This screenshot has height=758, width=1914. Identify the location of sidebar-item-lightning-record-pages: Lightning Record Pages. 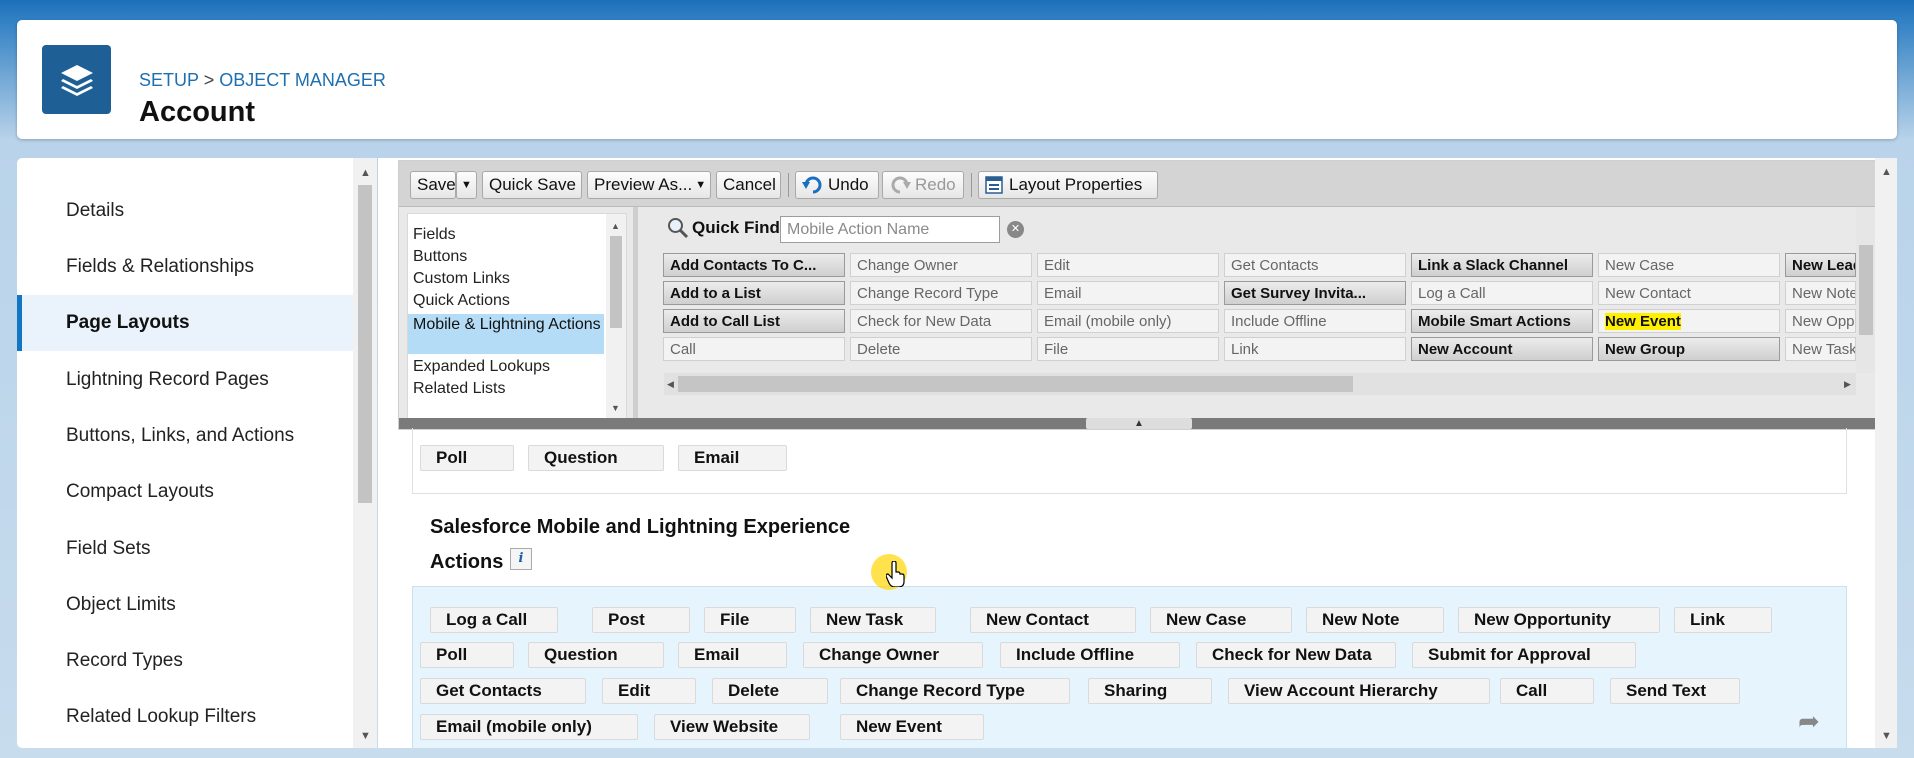
(185, 380).